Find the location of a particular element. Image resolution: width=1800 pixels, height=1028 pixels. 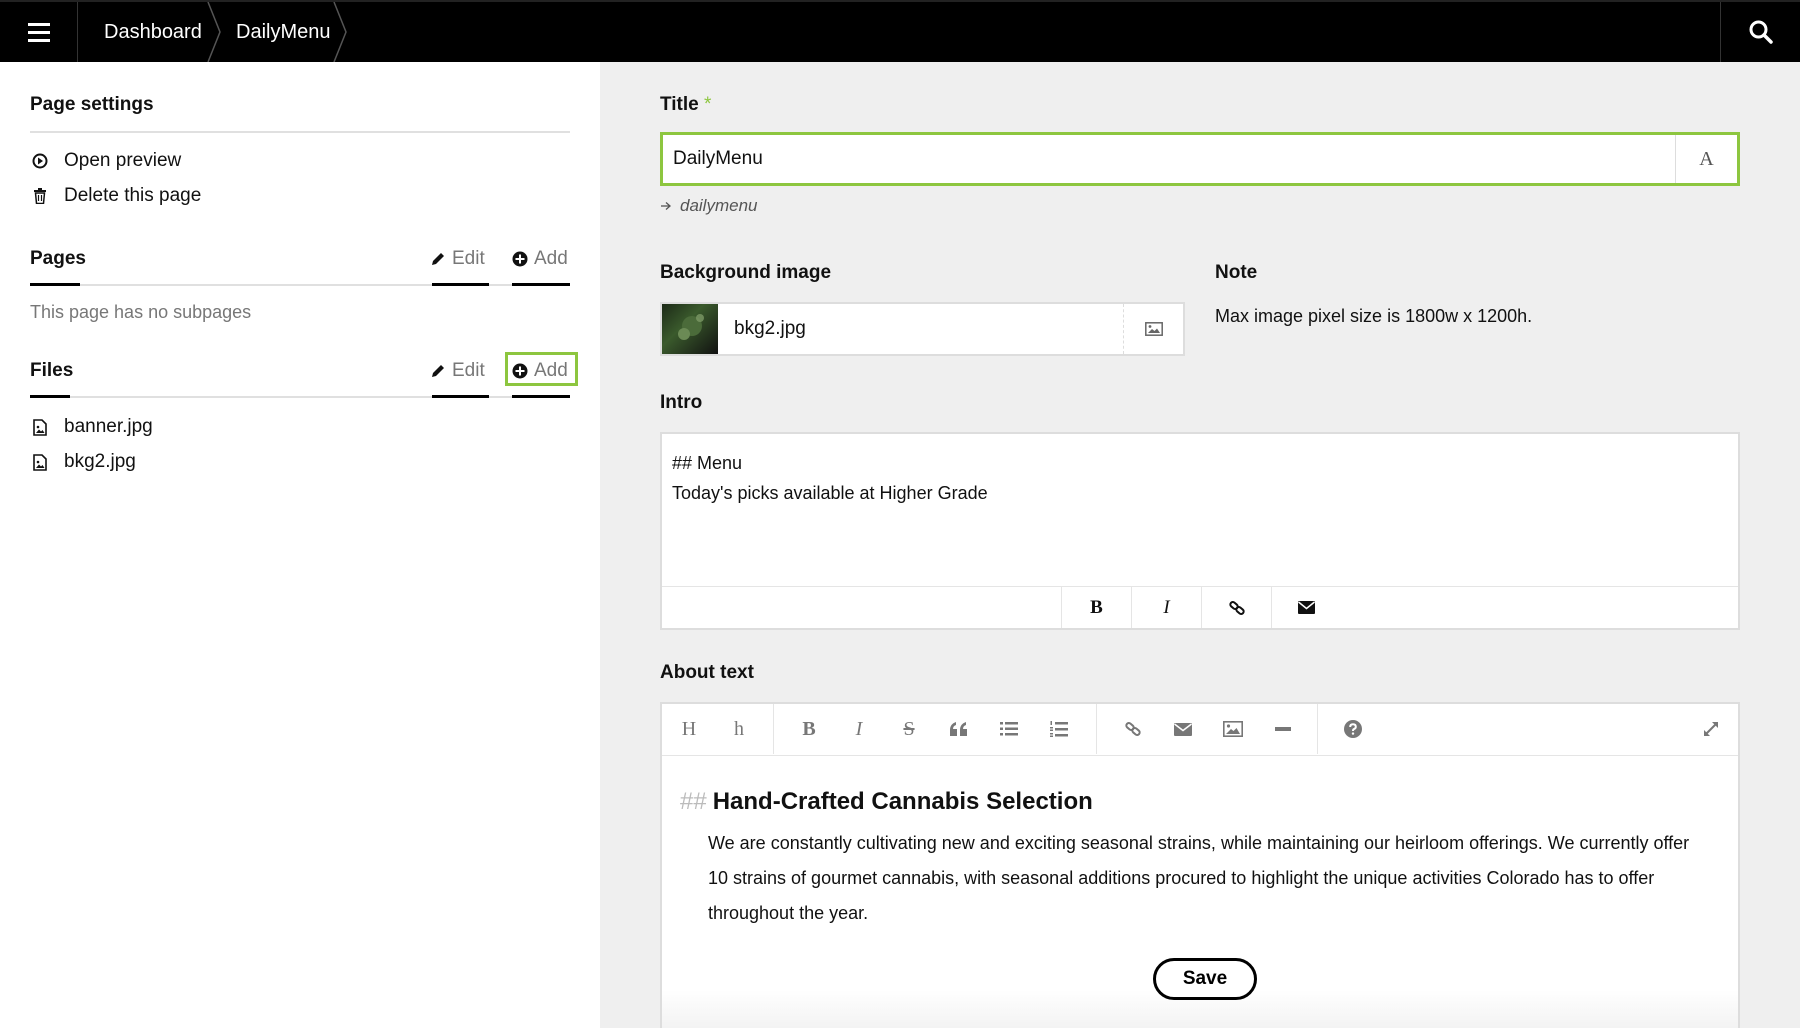

file-name: banner.jpg is located at coordinates (108, 426).